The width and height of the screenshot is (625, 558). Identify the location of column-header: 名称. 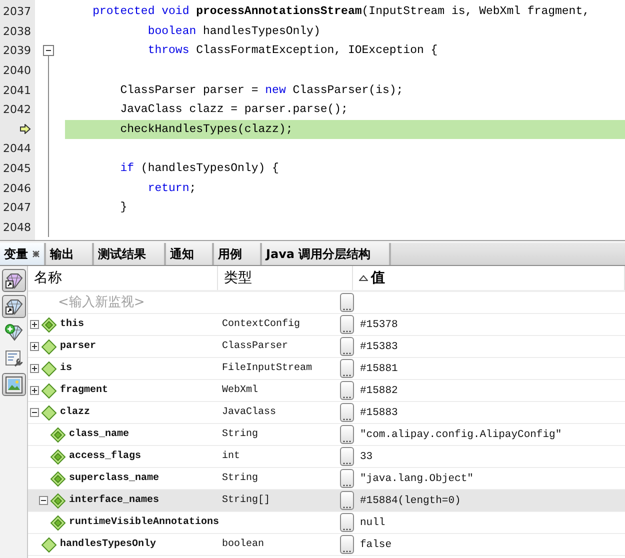
(123, 278).